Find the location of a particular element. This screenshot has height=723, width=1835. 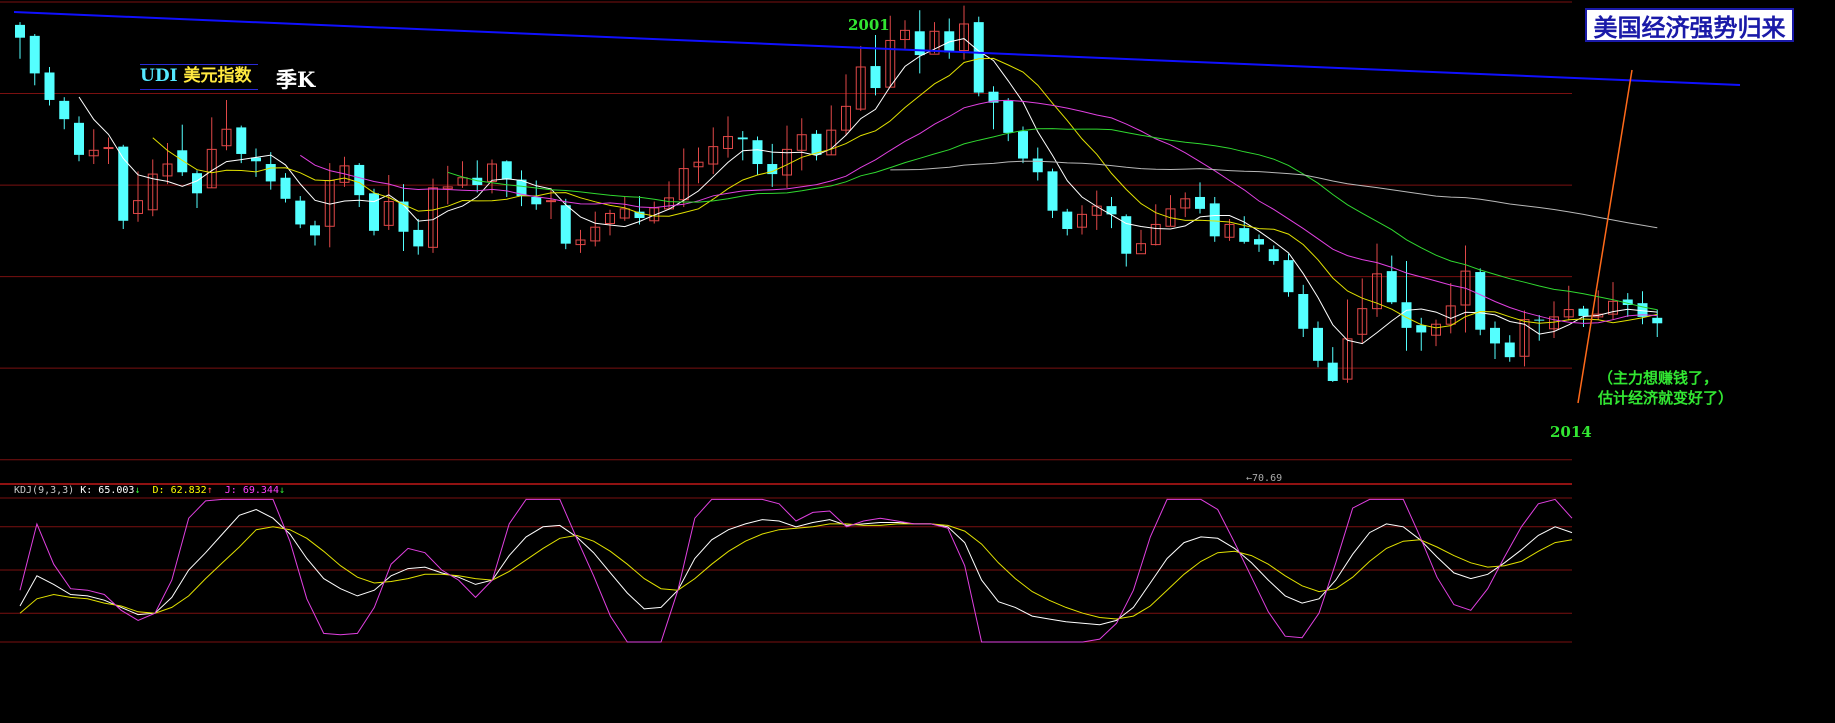

peak-year-label: 2001 is located at coordinates (869, 25).